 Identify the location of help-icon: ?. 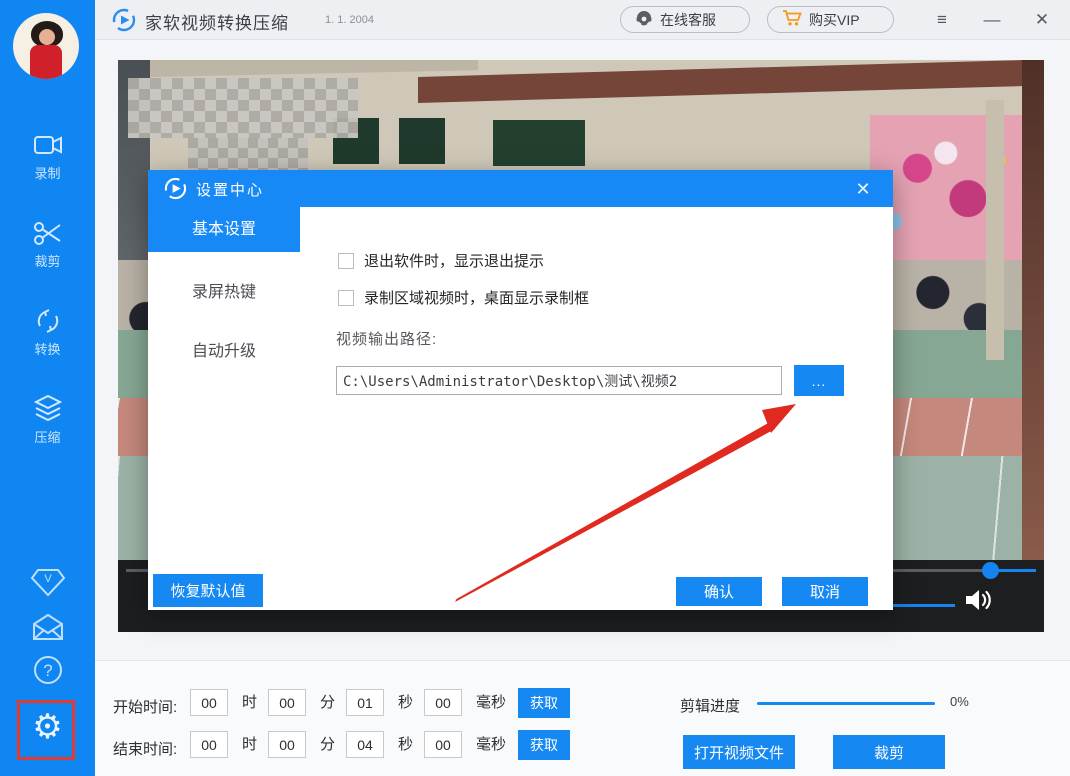
(47, 670).